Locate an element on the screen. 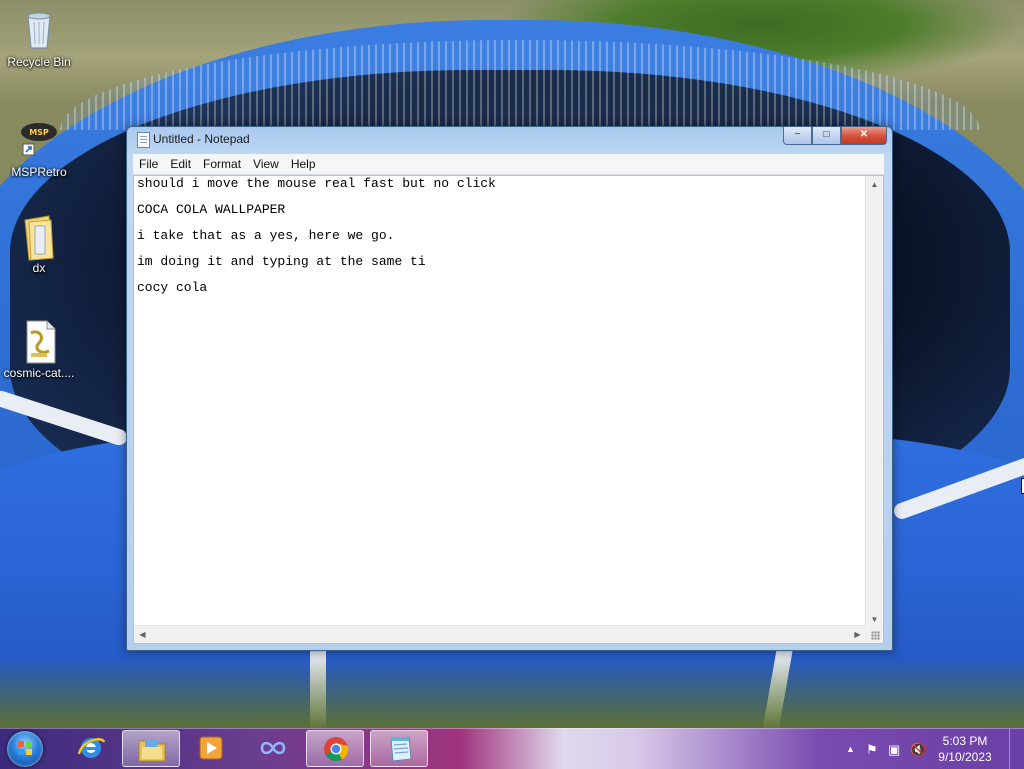 The height and width of the screenshot is (769, 1024). taskbar-file-explorer is located at coordinates (151, 748).